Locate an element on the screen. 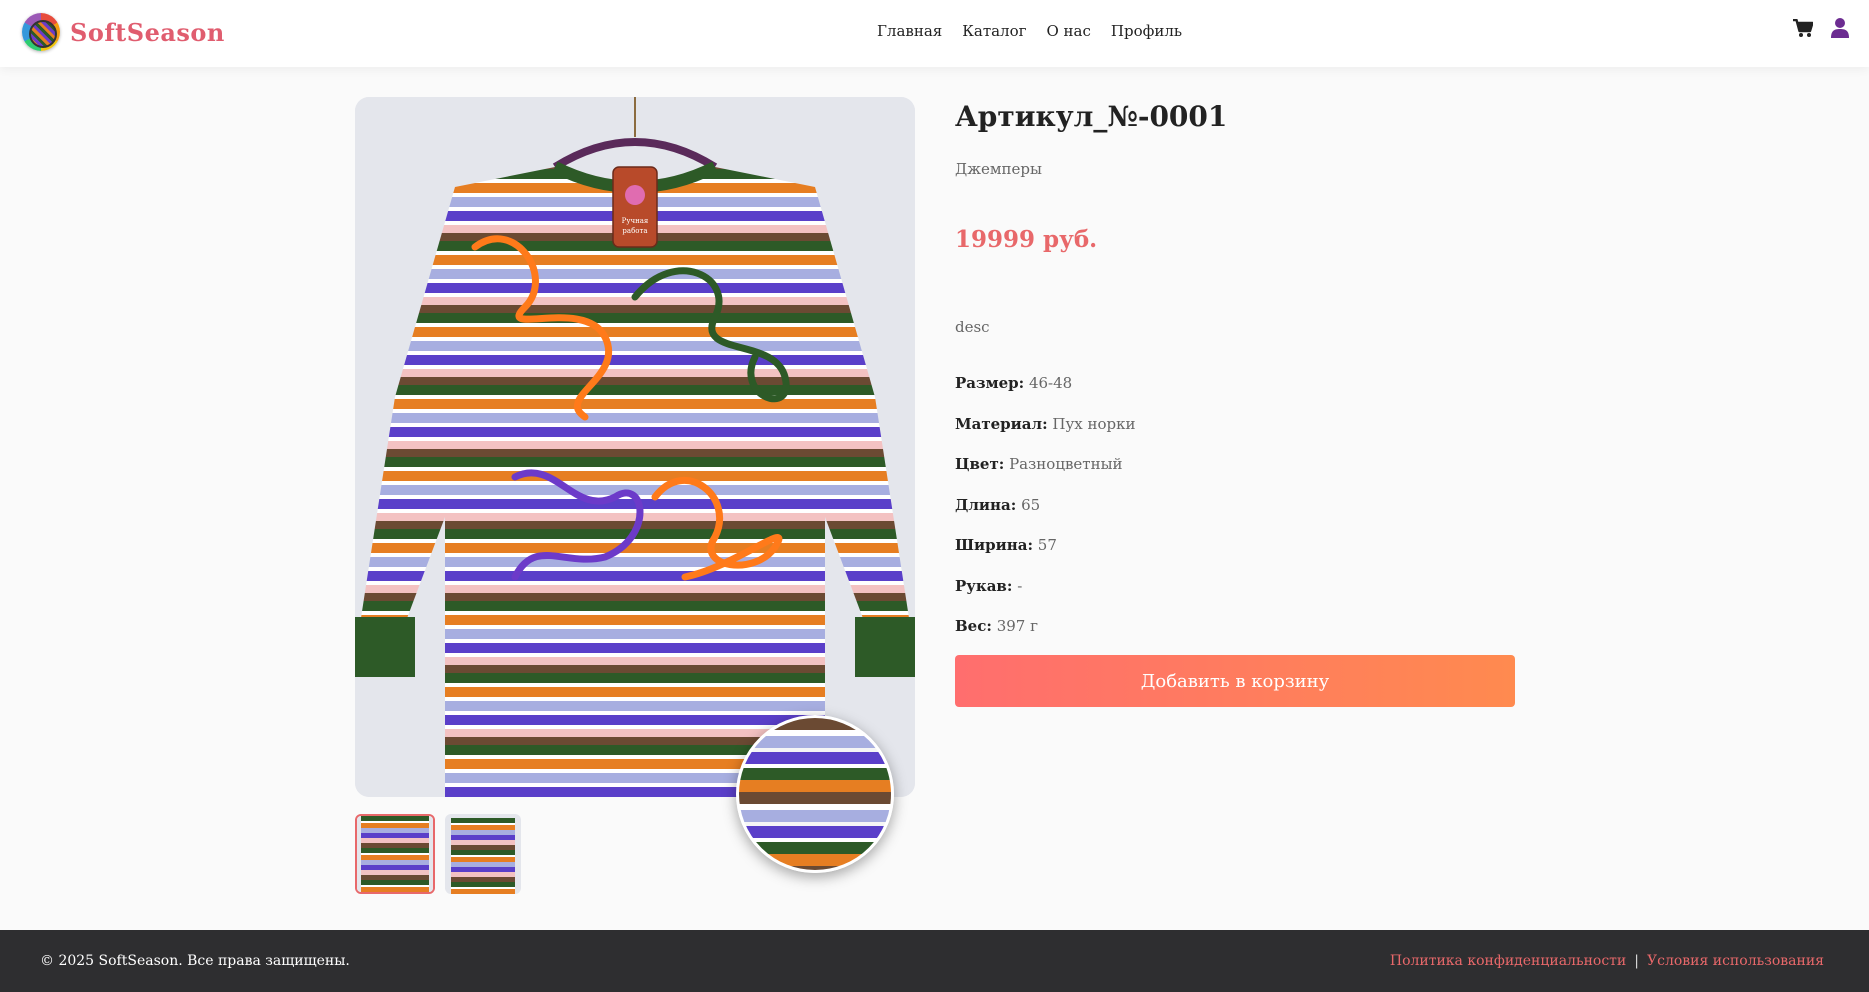  brand-logo: SoftSeason is located at coordinates (123, 32).